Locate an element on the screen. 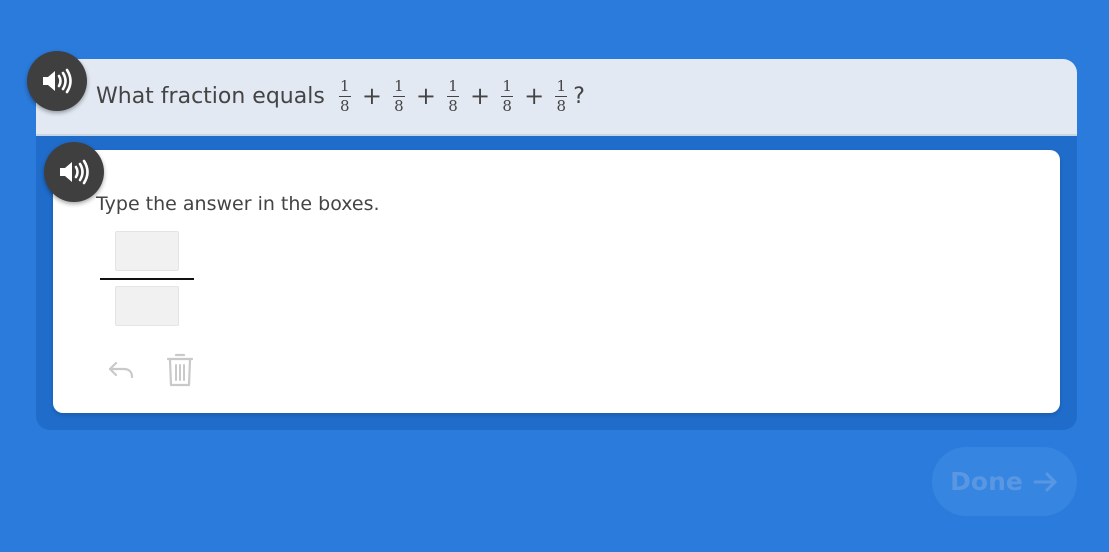  trash-icon is located at coordinates (180, 370).